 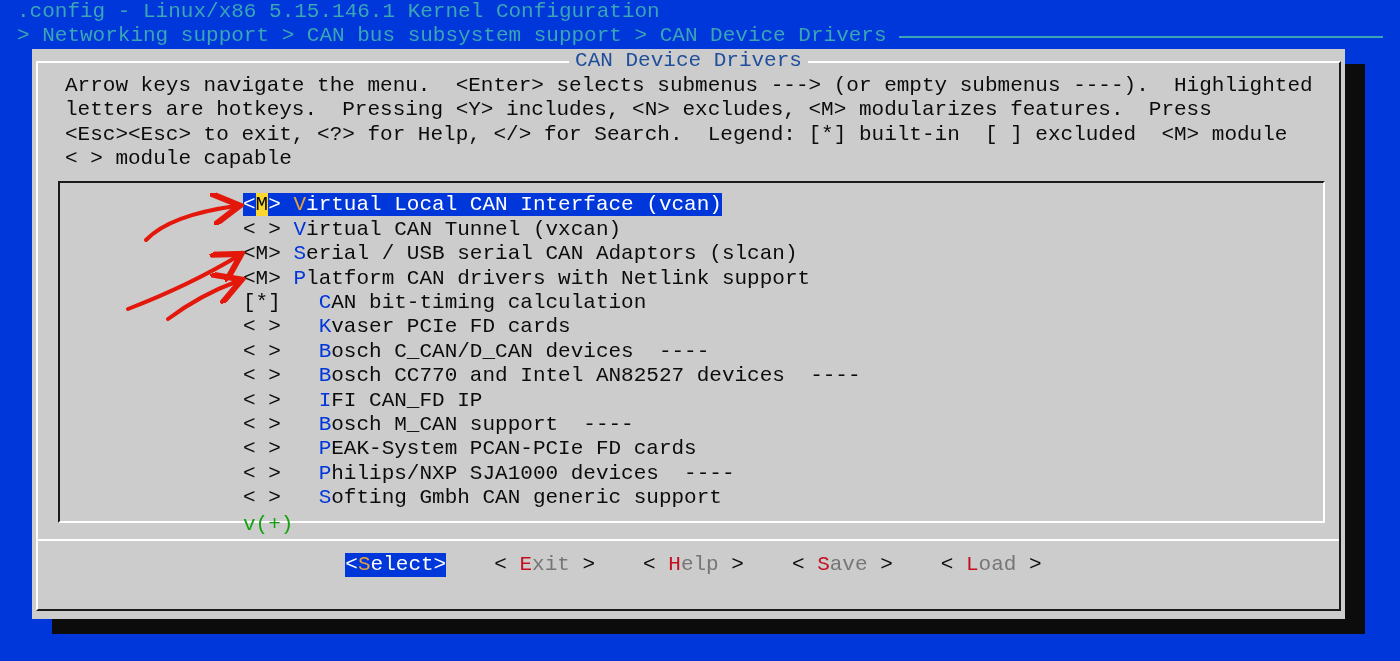 What do you see at coordinates (432, 229) in the screenshot?
I see `menu-item: < > Virtual CAN Tunnel (vxcan)` at bounding box center [432, 229].